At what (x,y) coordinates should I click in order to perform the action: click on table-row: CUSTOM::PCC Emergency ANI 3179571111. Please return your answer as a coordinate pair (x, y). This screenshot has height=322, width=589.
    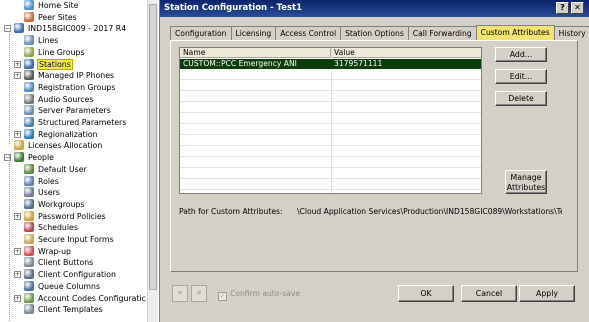
    Looking at the image, I should click on (330, 64).